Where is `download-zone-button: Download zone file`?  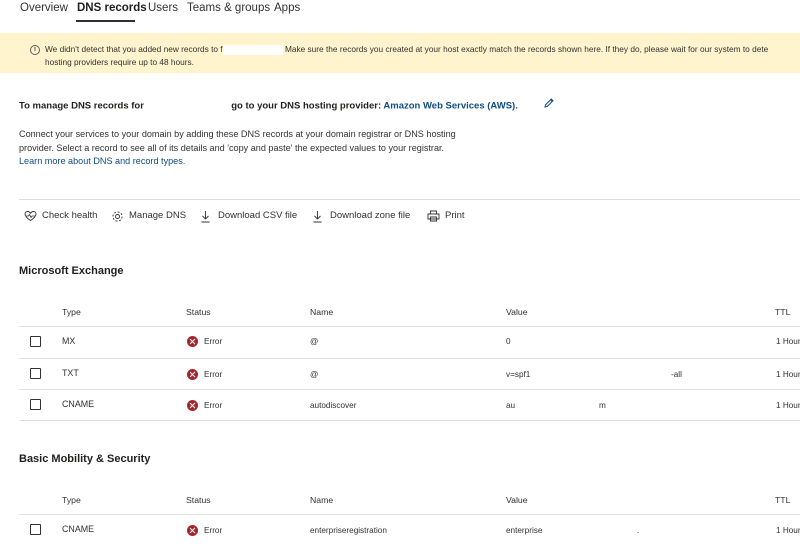 download-zone-button: Download zone file is located at coordinates (366, 217).